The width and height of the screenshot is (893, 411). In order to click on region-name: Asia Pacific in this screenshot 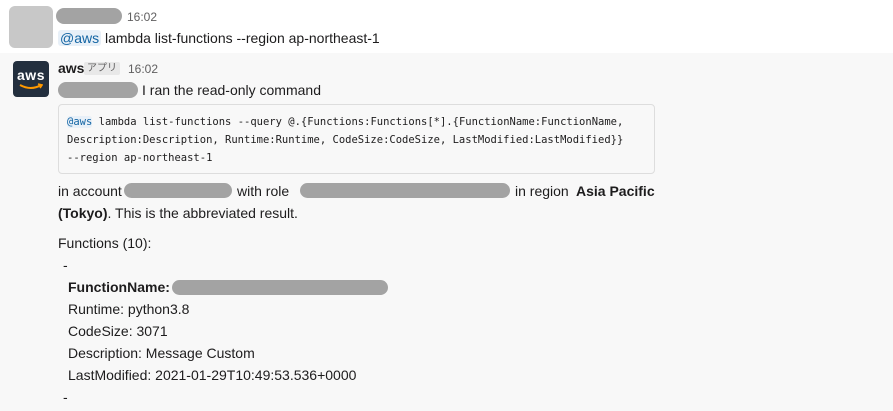, I will do `click(615, 191)`.